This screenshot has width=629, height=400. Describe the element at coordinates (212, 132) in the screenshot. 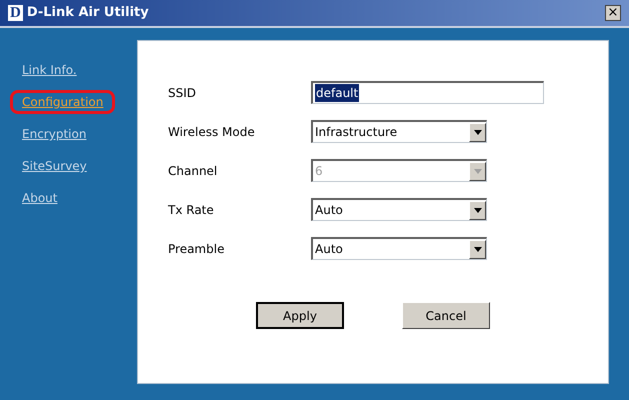

I see `field-label: Wireless Mode` at that location.